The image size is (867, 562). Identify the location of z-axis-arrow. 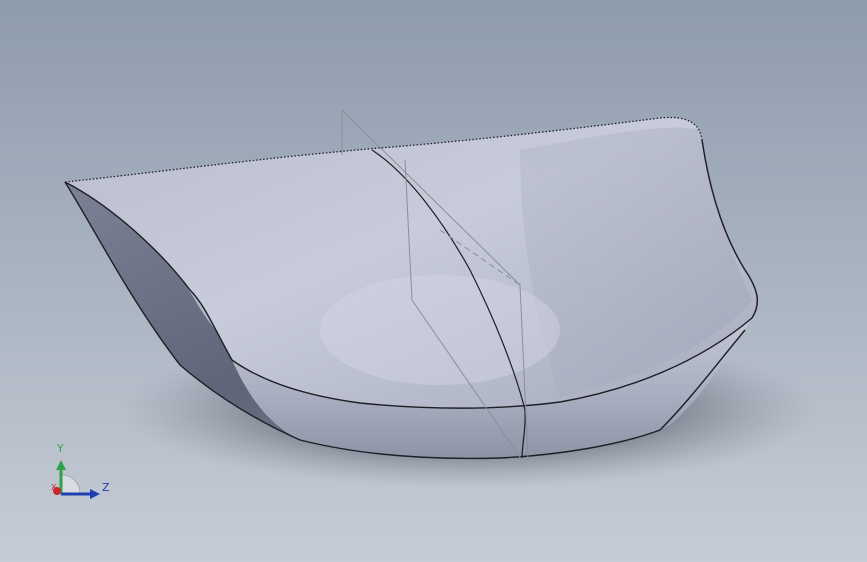
(95, 494).